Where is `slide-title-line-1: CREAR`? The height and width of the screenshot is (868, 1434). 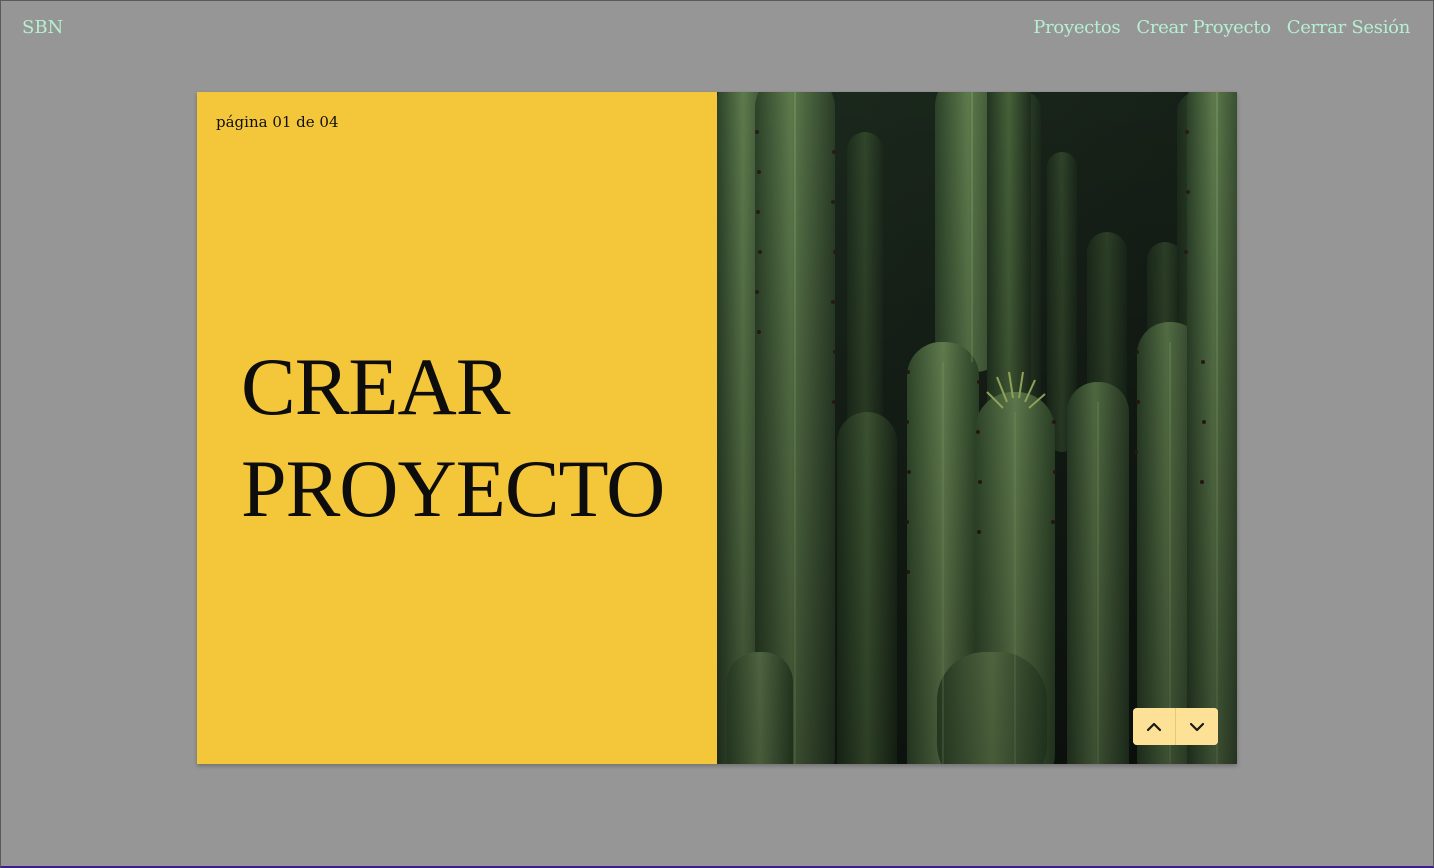 slide-title-line-1: CREAR is located at coordinates (375, 386).